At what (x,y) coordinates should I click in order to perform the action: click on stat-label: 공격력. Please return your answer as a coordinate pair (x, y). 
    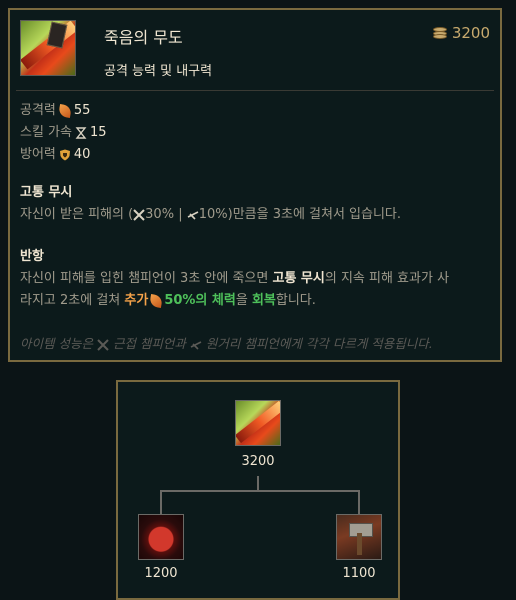
    Looking at the image, I should click on (38, 110).